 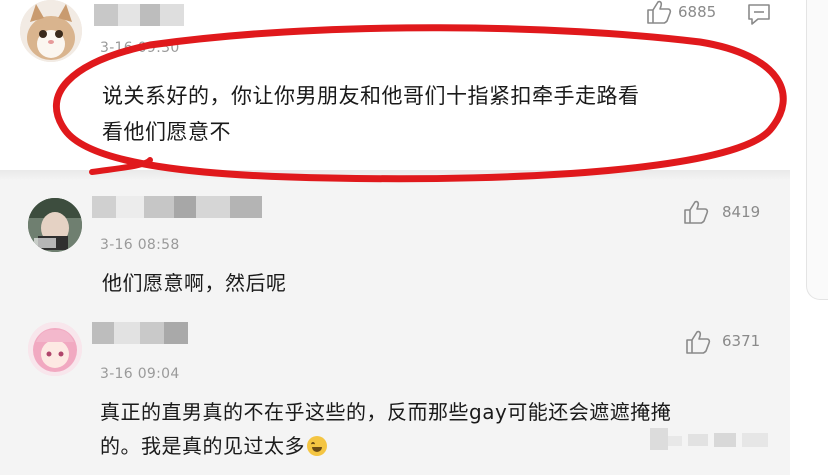 What do you see at coordinates (386, 412) in the screenshot?
I see `reply-text-line: 真正的直男真的不在乎这些的，反而那些gay可能还会遮遮掩掩` at bounding box center [386, 412].